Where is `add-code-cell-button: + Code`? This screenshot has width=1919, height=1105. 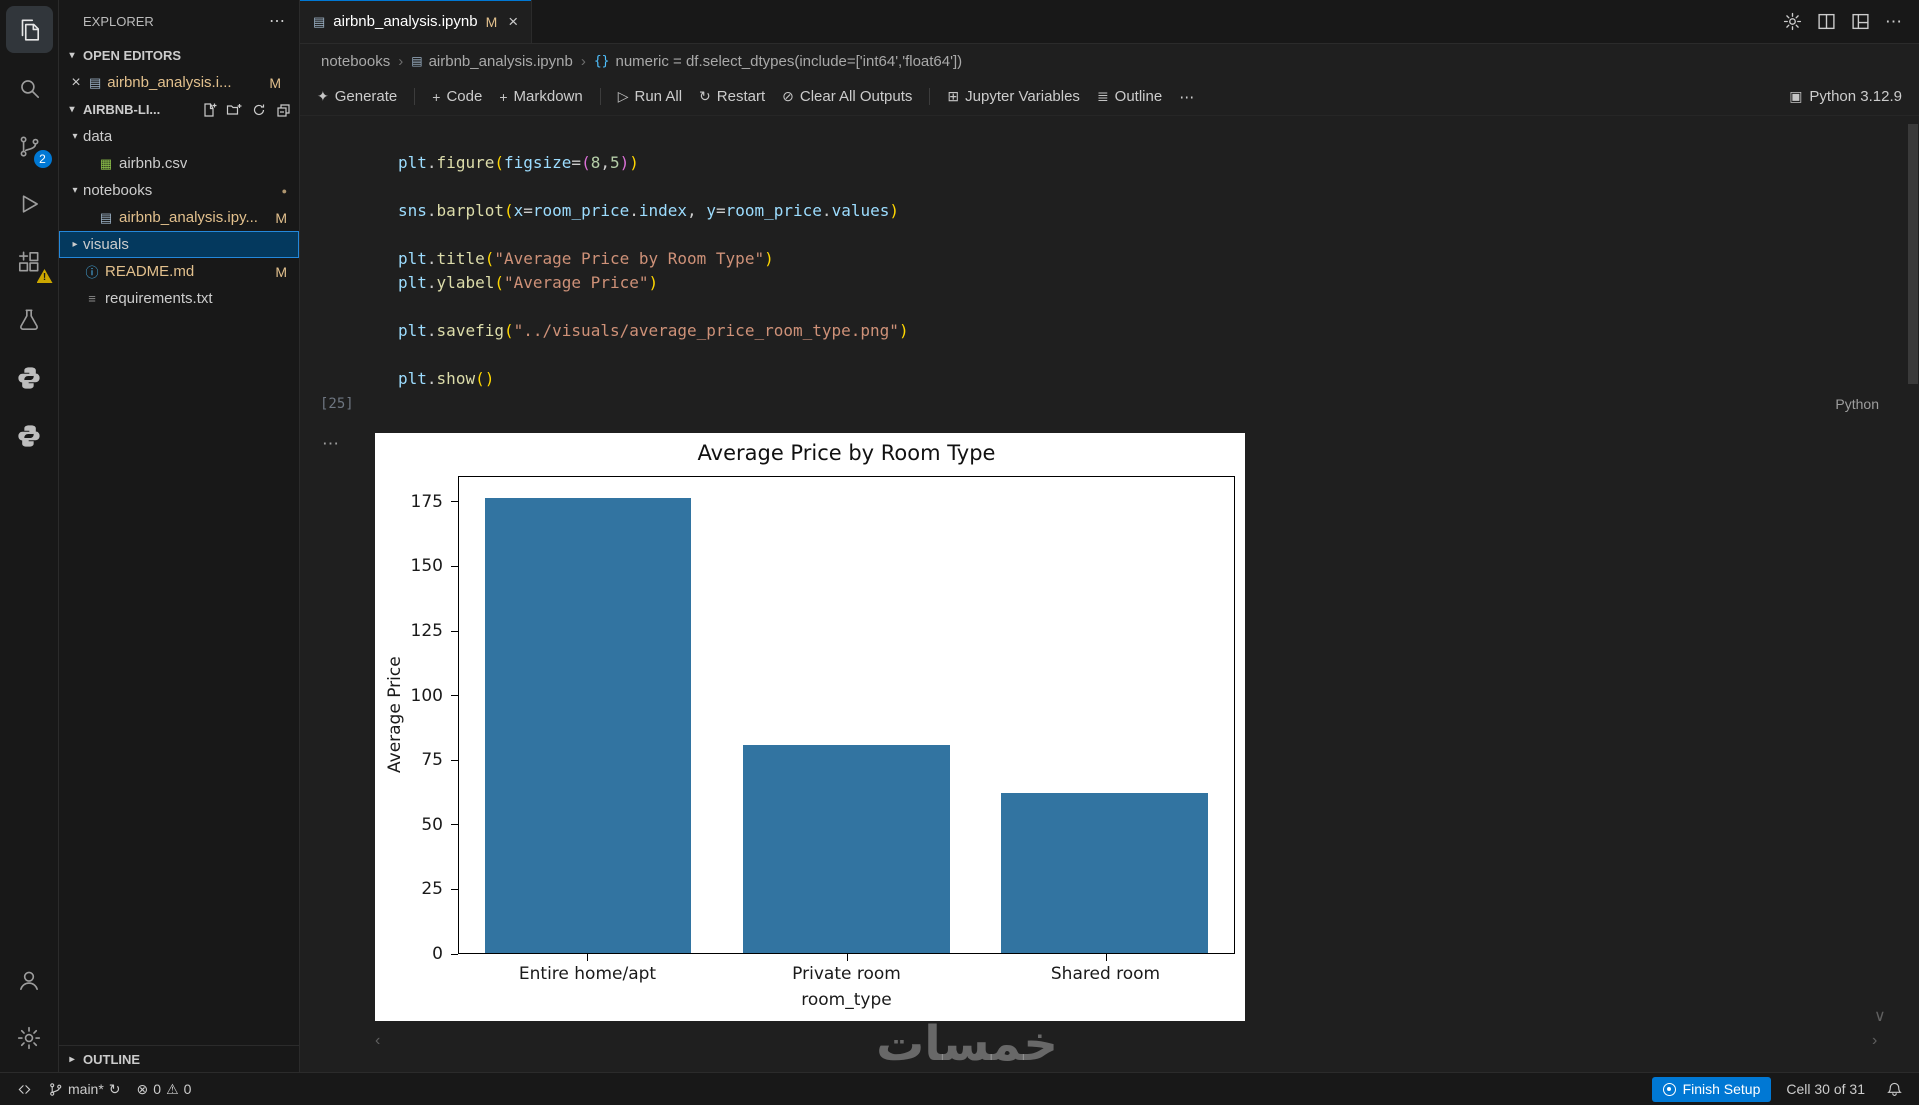
add-code-cell-button: + Code is located at coordinates (457, 96).